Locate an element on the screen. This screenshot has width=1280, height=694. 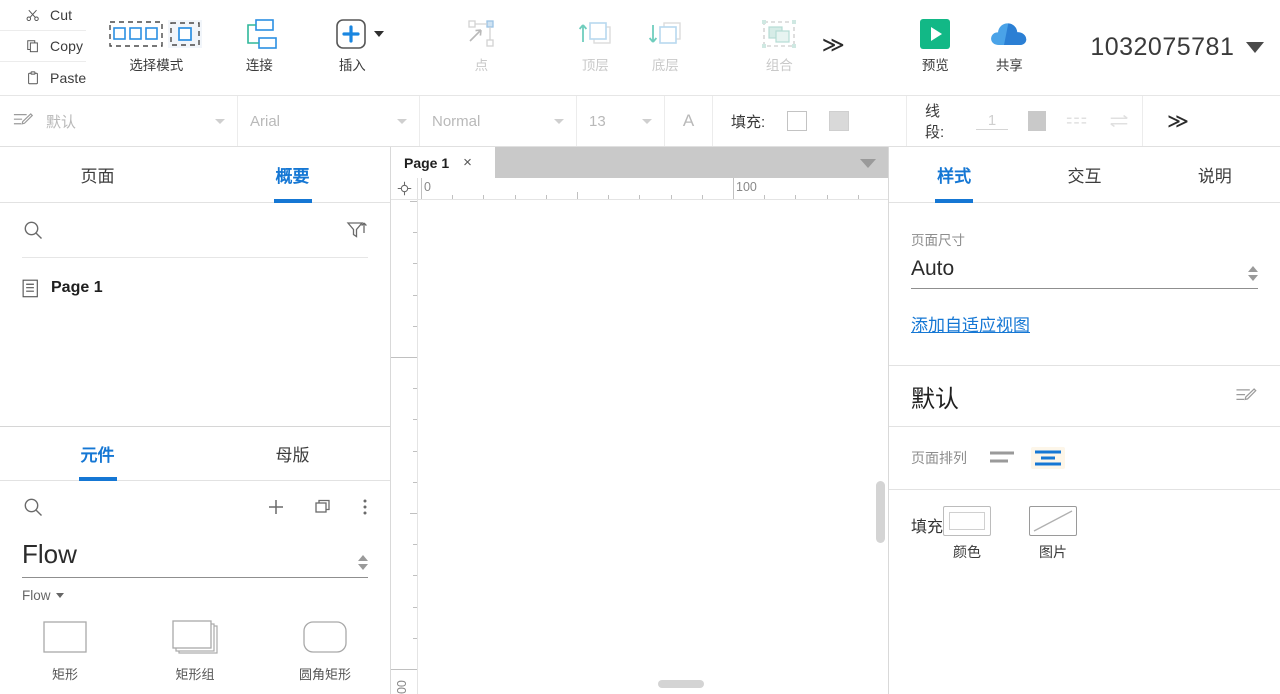
tab-widgets: 元件 is located at coordinates (97, 453).